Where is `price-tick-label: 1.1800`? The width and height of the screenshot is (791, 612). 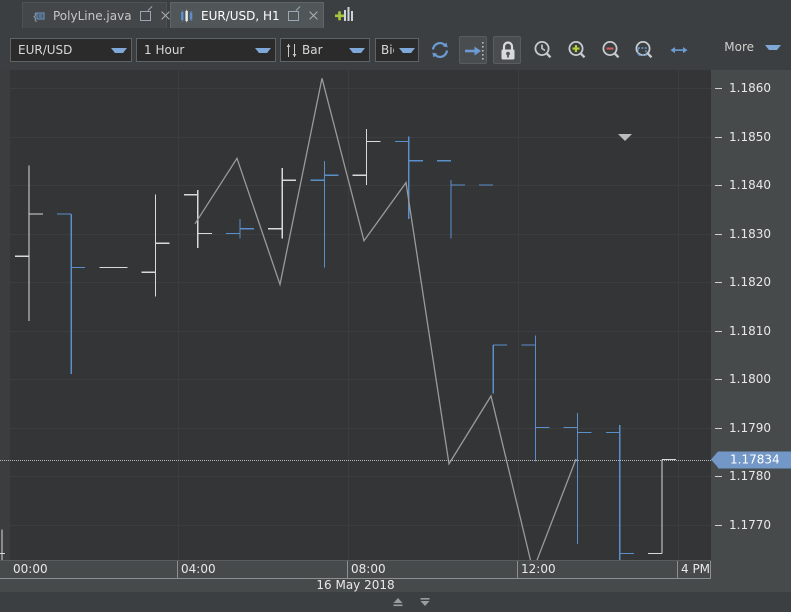 price-tick-label: 1.1800 is located at coordinates (750, 379).